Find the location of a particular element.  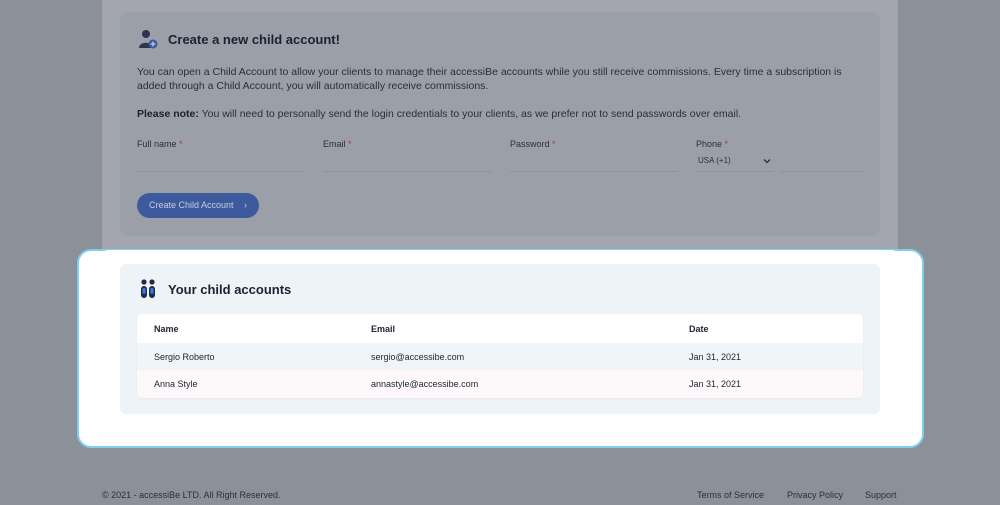

password-label: Password * is located at coordinates (533, 144).